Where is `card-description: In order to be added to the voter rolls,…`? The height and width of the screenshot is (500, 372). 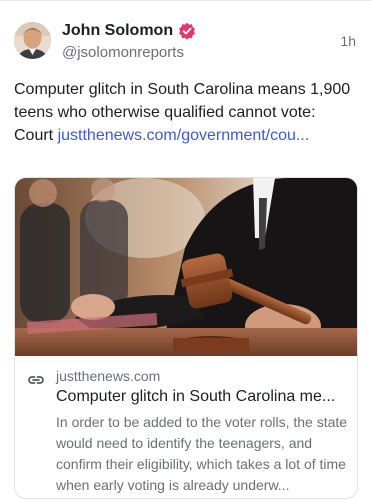 card-description: In order to be added to the voter rolls,… is located at coordinates (202, 453).